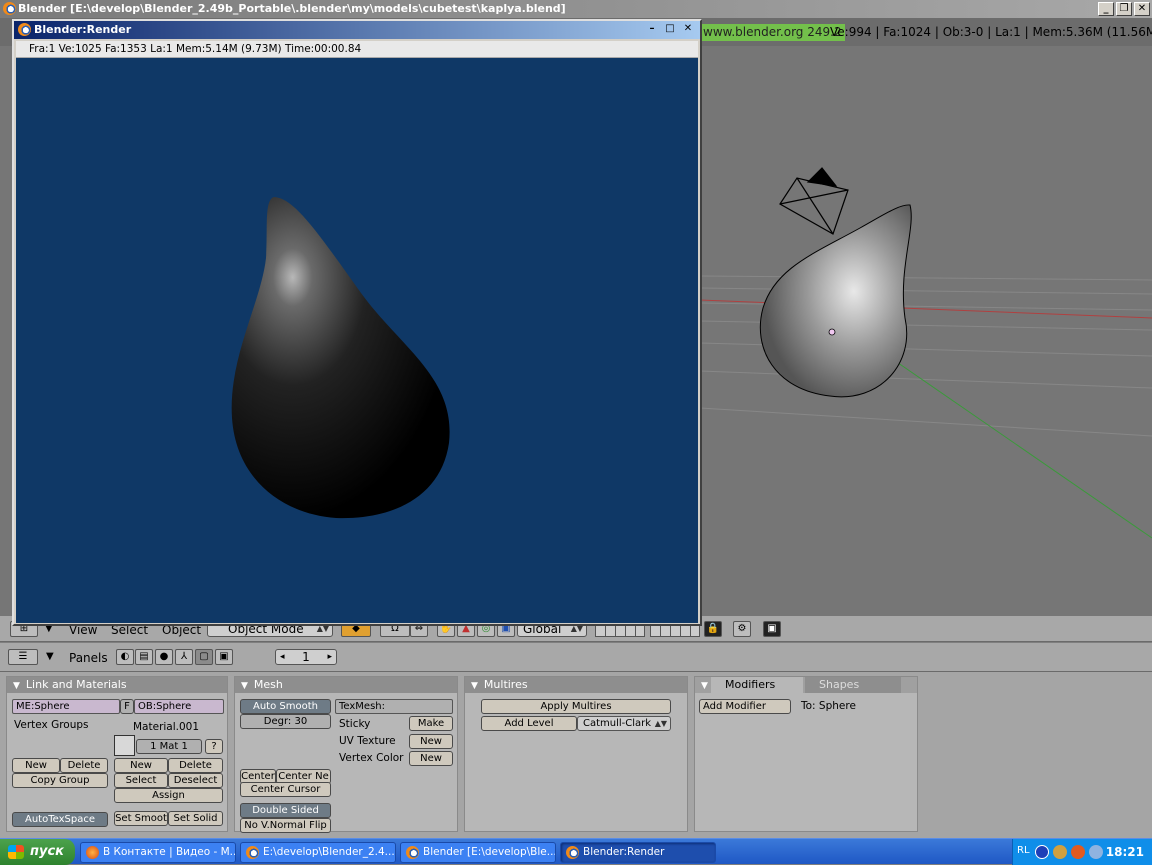 This screenshot has width=1152, height=865. I want to click on render-preview-icon: ▣, so click(772, 629).